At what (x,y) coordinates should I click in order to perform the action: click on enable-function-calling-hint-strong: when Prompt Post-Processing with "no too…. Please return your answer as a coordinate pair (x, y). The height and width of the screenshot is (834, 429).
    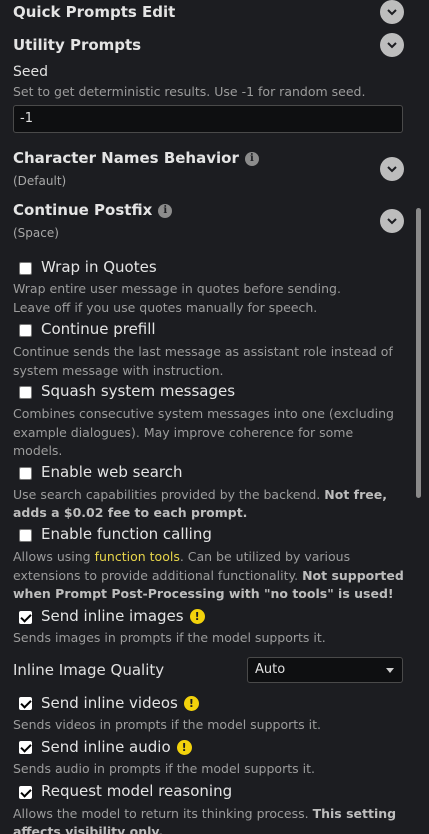
    Looking at the image, I should click on (203, 593).